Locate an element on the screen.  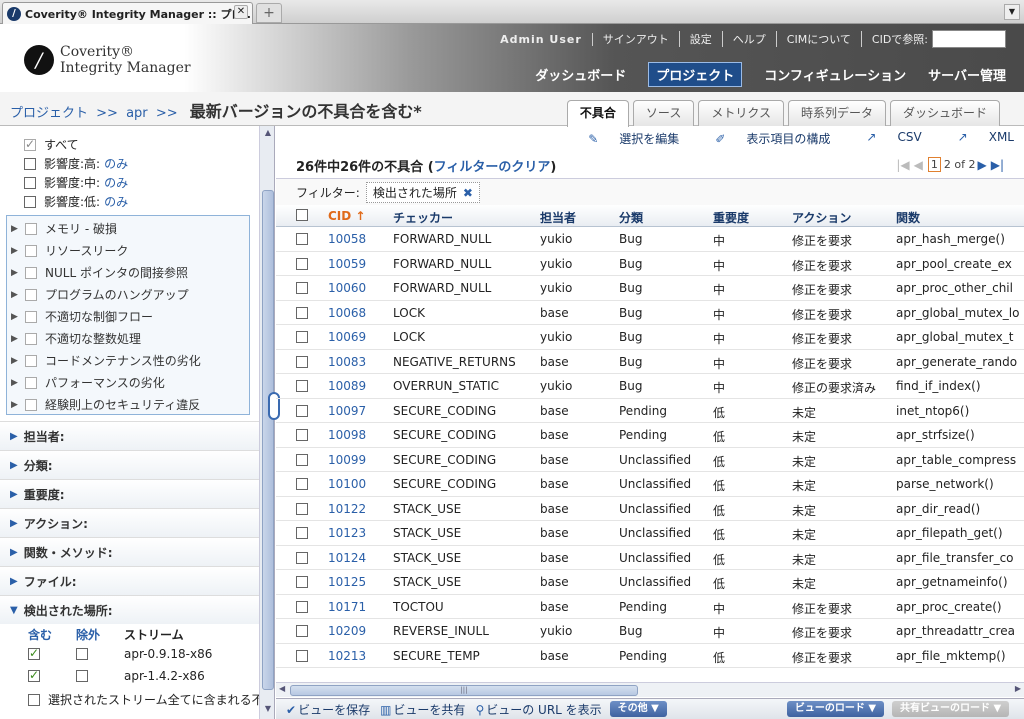
breadcrumb-project: プロジェクト is located at coordinates (49, 113).